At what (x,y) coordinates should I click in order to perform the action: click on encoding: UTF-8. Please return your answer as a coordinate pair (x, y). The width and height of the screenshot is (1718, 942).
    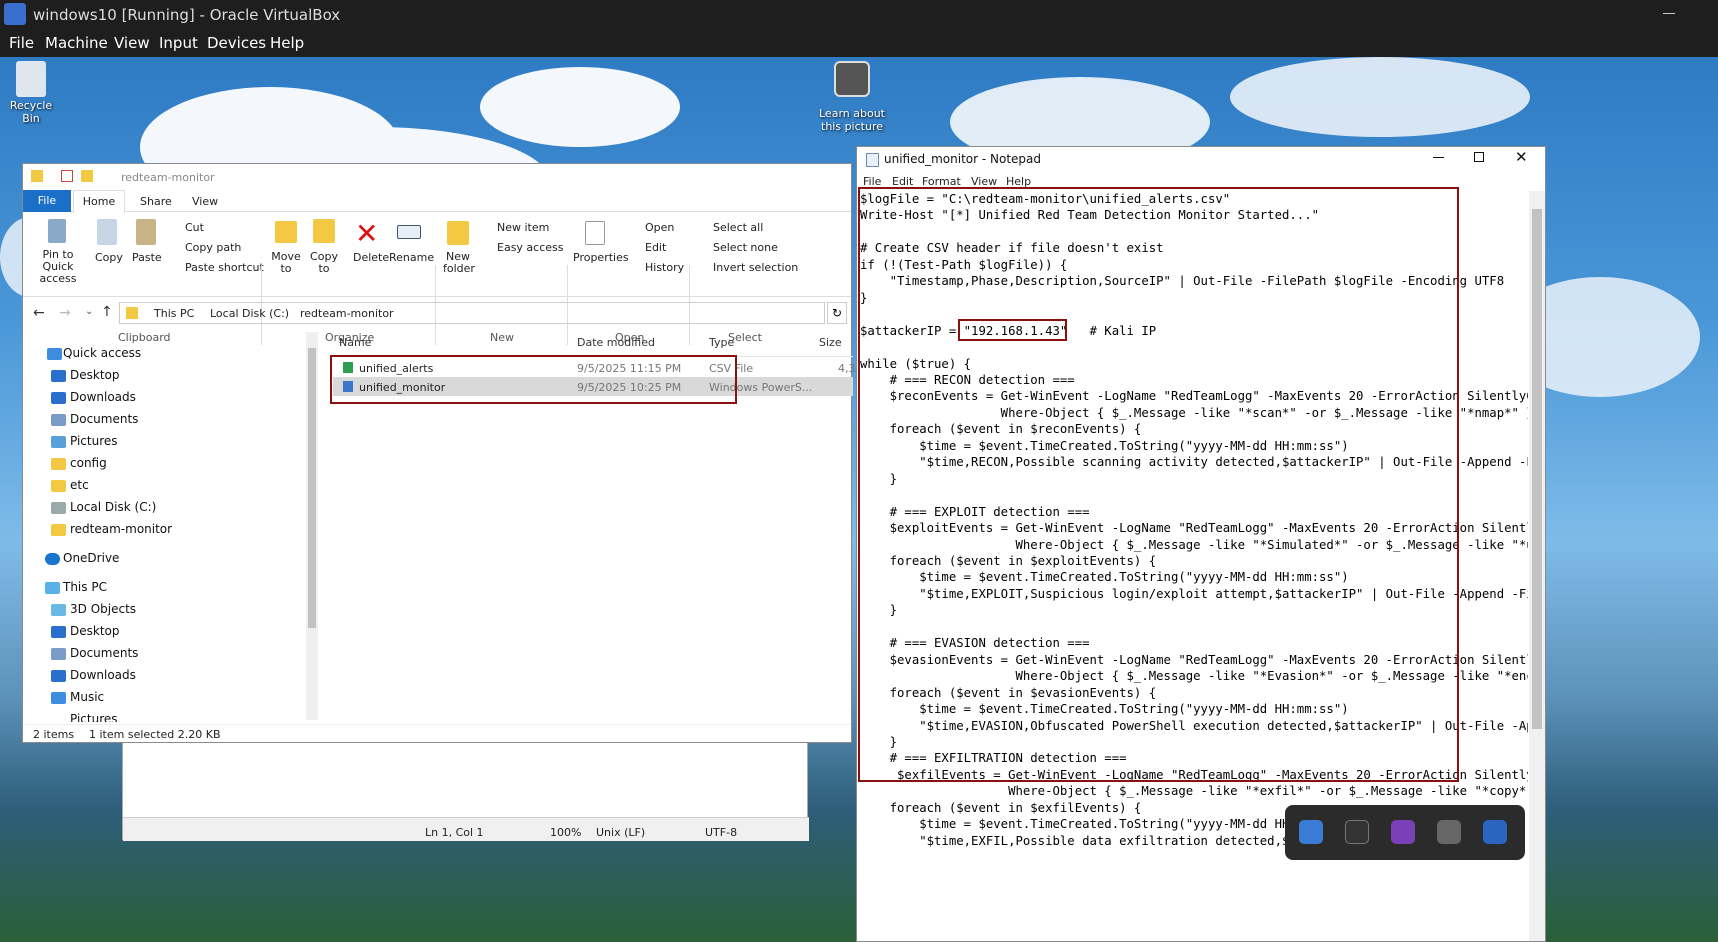
    Looking at the image, I should click on (721, 832).